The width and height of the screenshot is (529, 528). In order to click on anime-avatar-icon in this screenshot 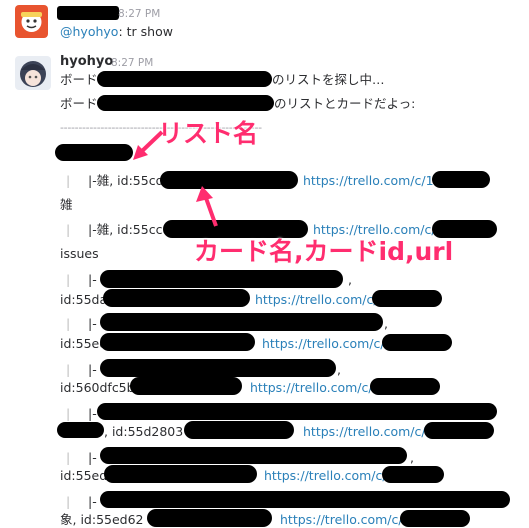, I will do `click(33, 74)`.